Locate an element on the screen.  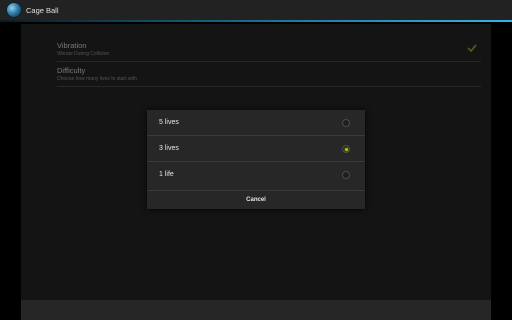
option-label: 5 lives is located at coordinates (169, 122).